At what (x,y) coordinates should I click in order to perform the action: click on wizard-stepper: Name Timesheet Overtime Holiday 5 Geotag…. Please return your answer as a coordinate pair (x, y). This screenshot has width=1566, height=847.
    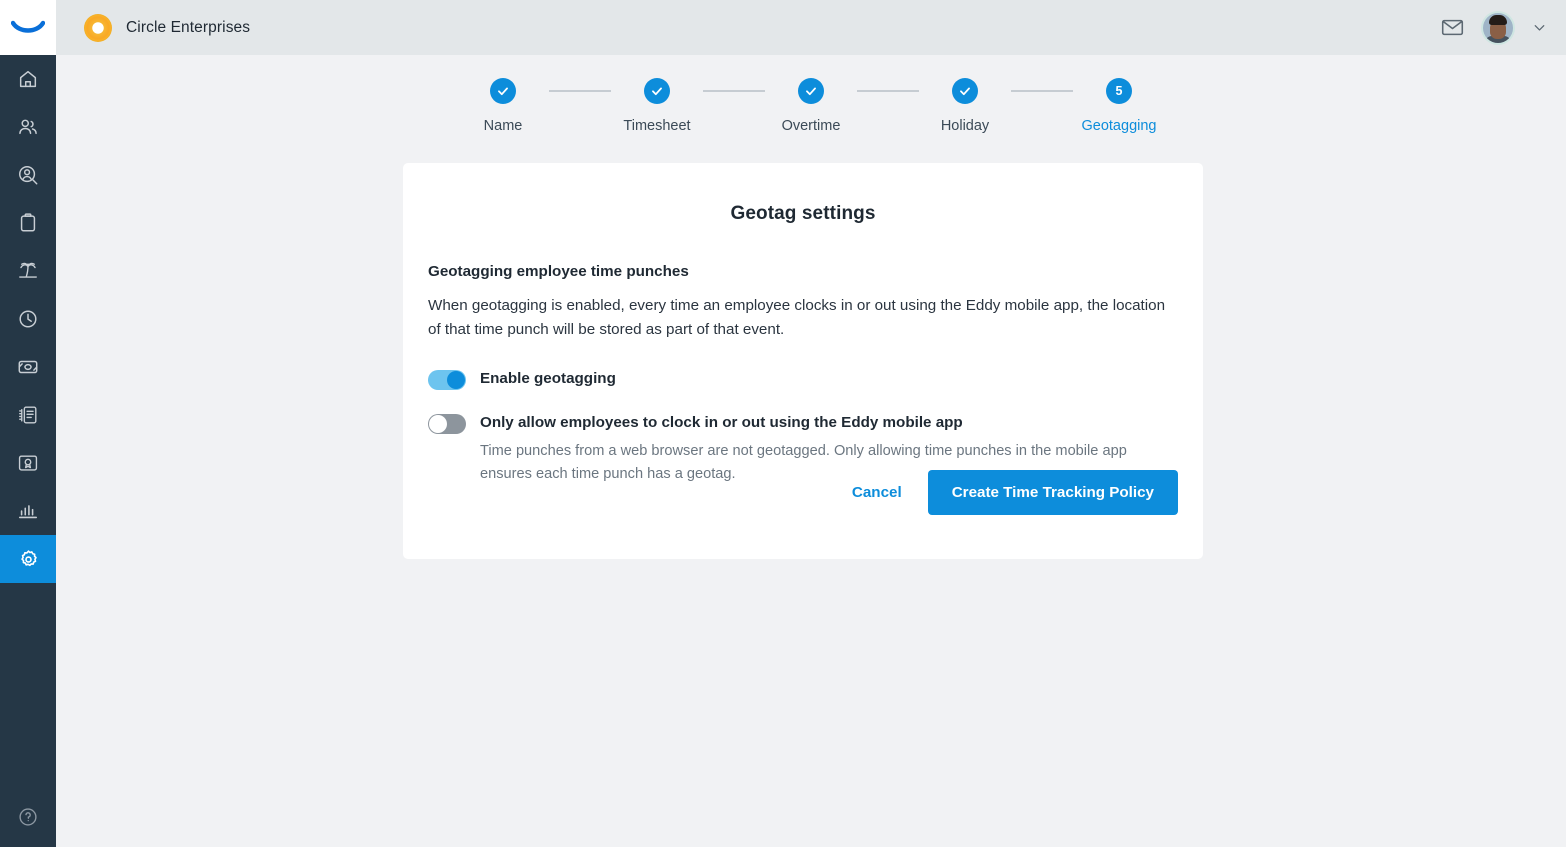
    Looking at the image, I should click on (811, 106).